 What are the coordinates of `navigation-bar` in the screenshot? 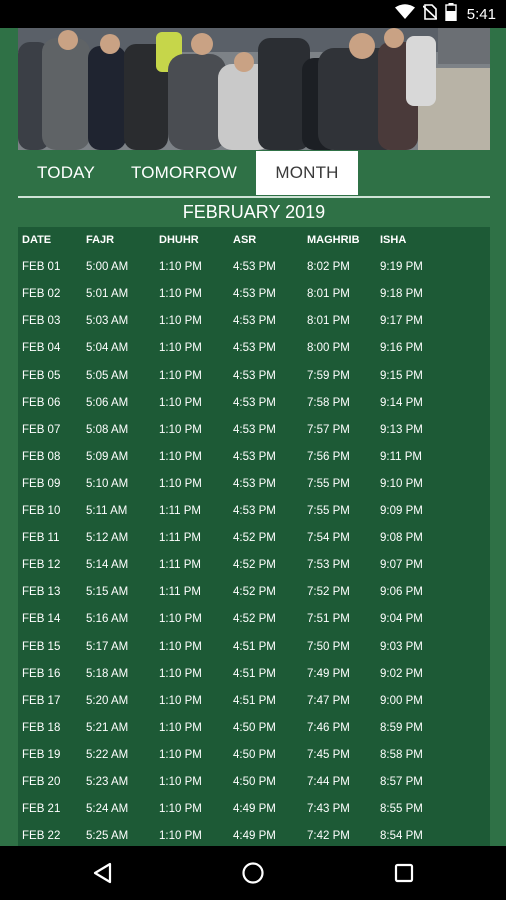 It's located at (253, 873).